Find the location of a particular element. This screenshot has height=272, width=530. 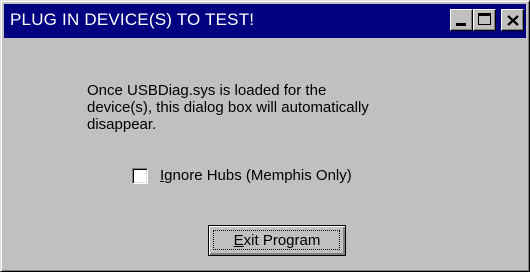

window-title: PLUG IN DEVICE(S) TO TEST! is located at coordinates (132, 19).